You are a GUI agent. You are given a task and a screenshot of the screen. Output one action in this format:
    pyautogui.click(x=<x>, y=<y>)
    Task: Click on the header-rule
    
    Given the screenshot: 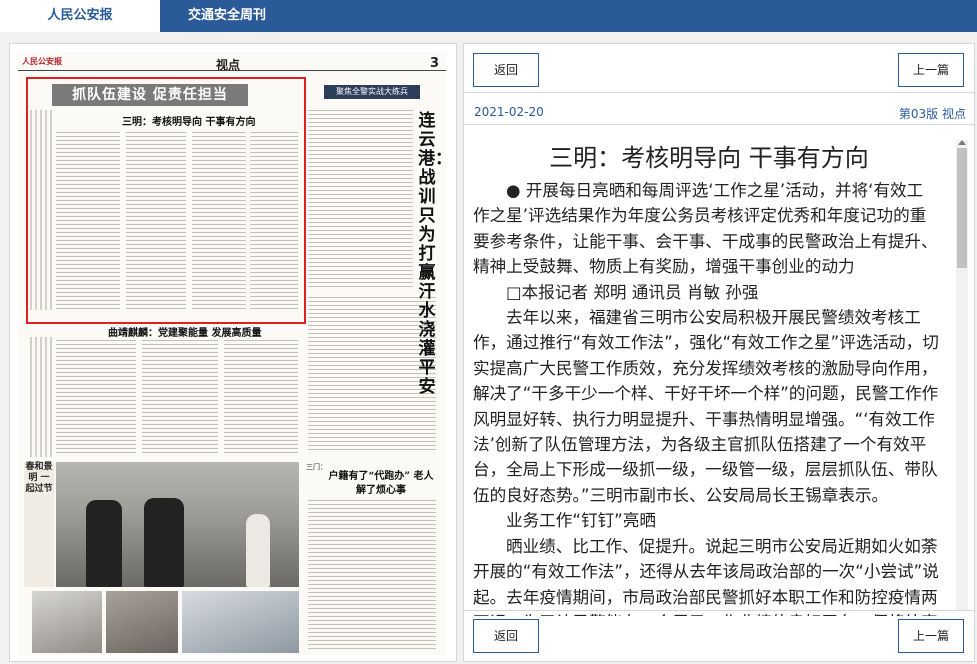 What is the action you would take?
    pyautogui.click(x=232, y=70)
    